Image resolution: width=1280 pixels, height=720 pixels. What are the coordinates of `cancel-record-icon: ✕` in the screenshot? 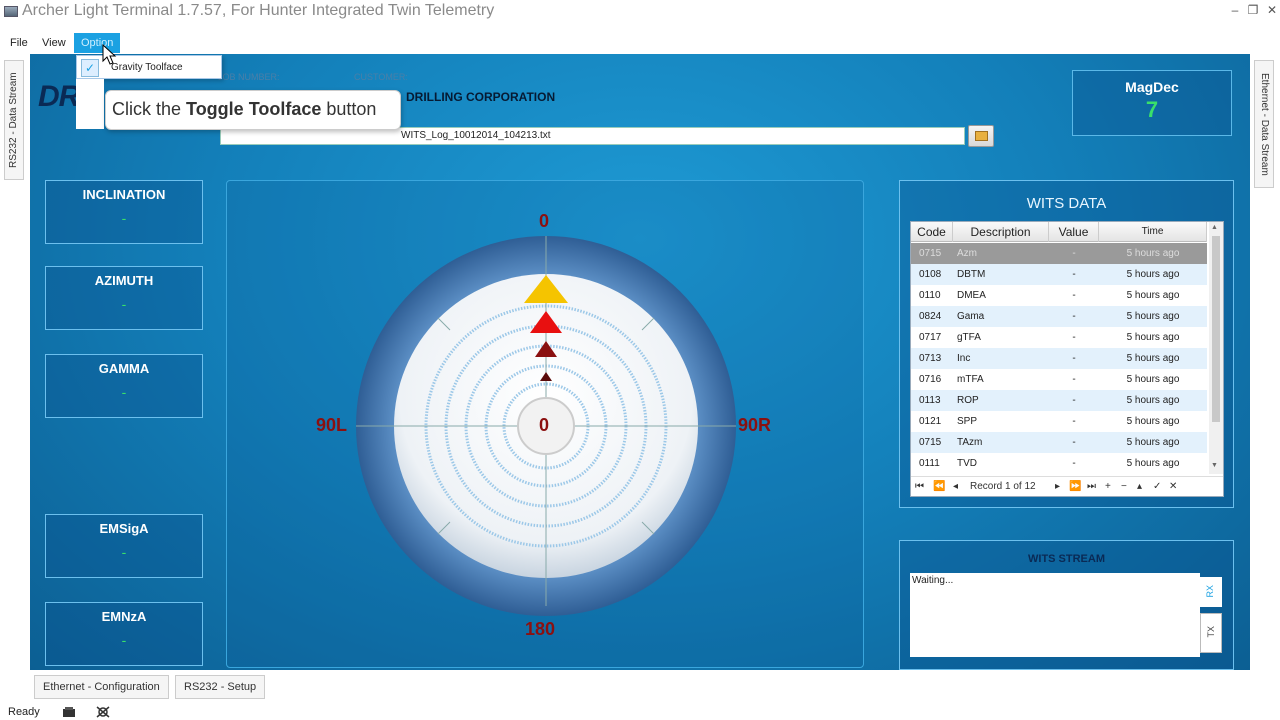 It's located at (1173, 486).